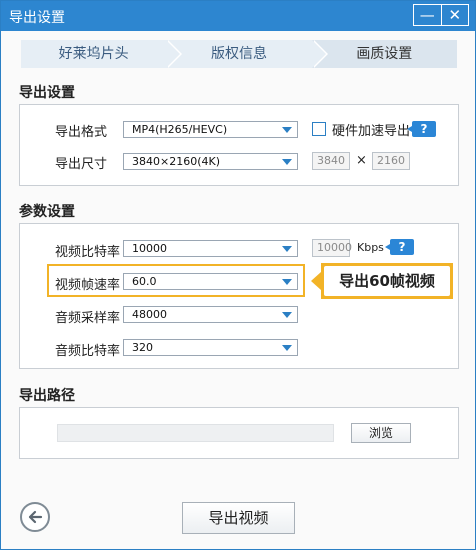  I want to click on audio-samplerate-label: 音频采样率, so click(88, 318).